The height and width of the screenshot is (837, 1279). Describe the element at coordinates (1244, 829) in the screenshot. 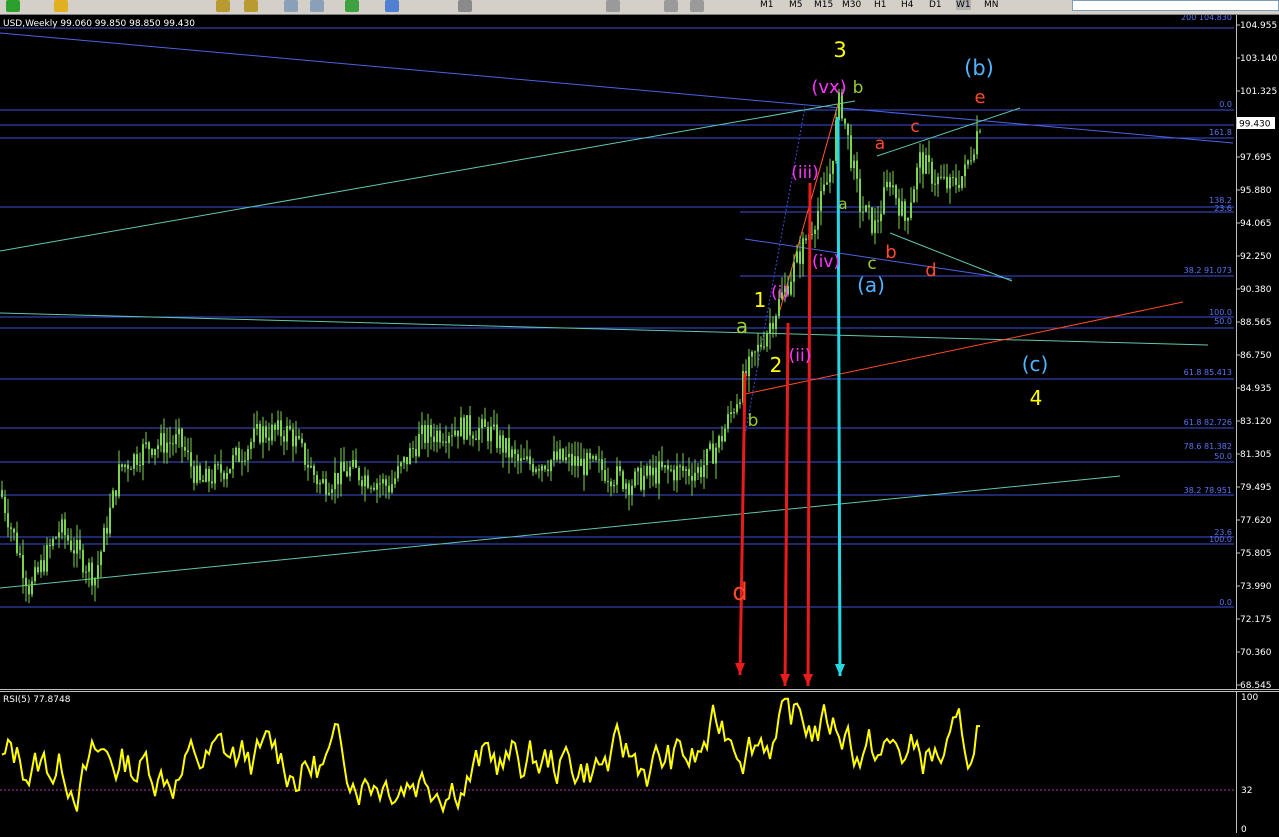

I see `rsi-axis-0: 0` at that location.